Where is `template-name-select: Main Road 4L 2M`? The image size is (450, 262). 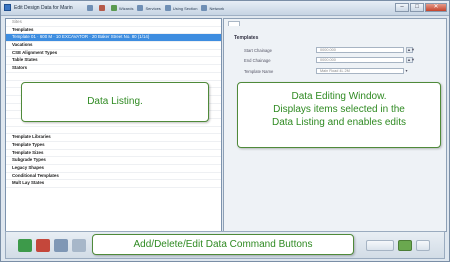 template-name-select: Main Road 4L 2M is located at coordinates (360, 71).